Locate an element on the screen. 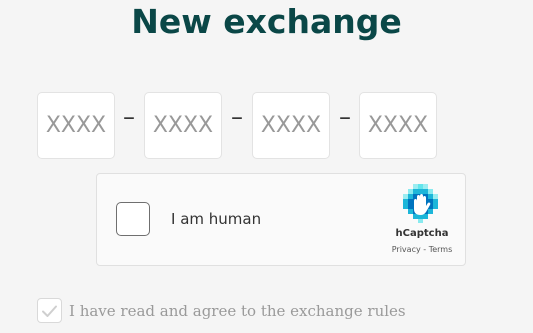 Image resolution: width=533 pixels, height=333 pixels. agree-rules-checkbox is located at coordinates (49, 310).